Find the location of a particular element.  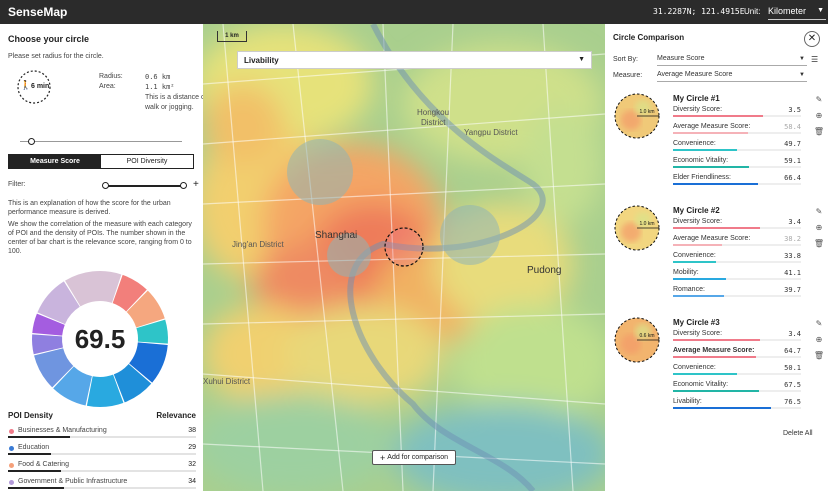

poi-category-label: Food & Catering is located at coordinates (43, 464).